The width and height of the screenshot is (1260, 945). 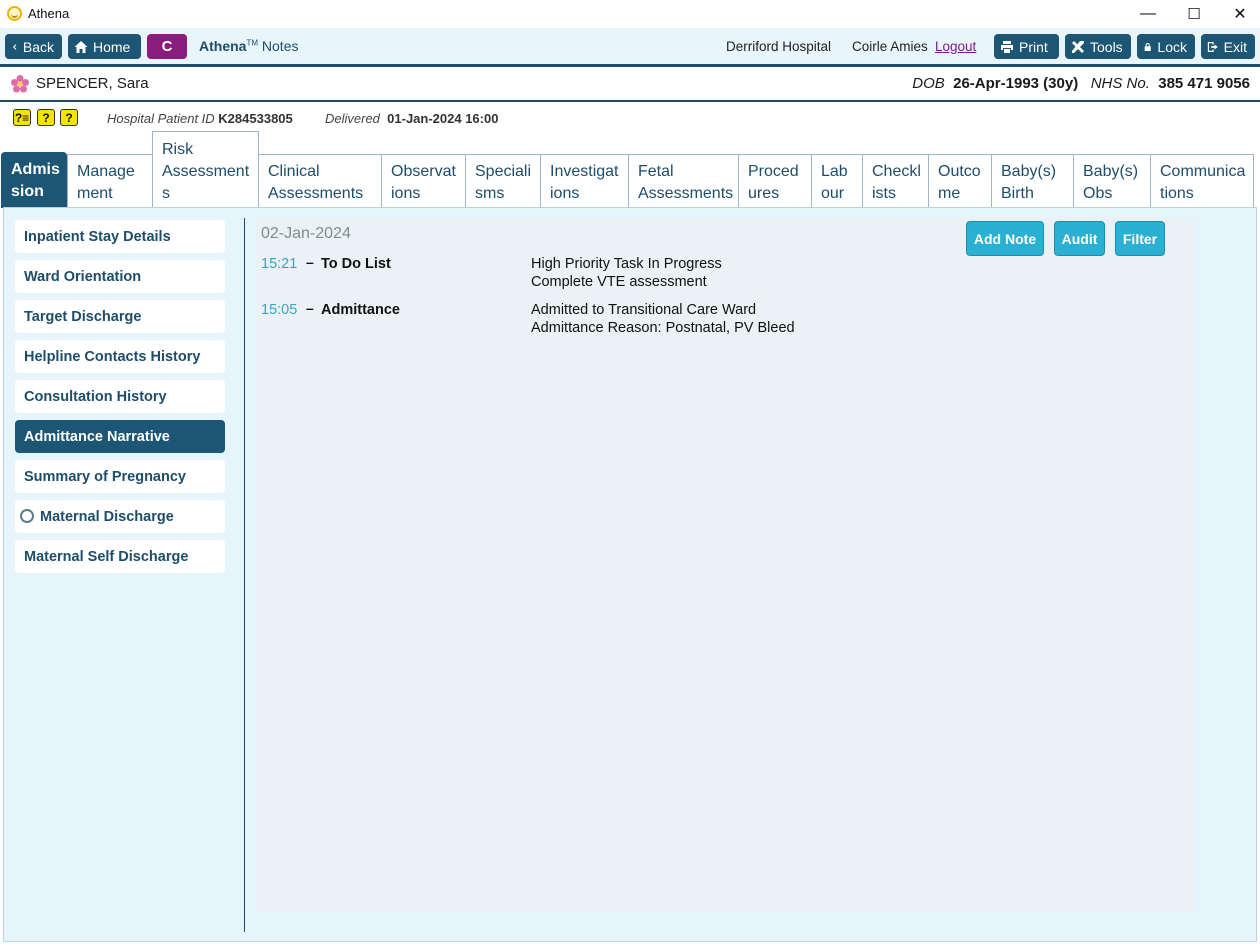 What do you see at coordinates (120, 356) in the screenshot?
I see `sidebar-item-helpline-contacts-history: Helpline Contacts History` at bounding box center [120, 356].